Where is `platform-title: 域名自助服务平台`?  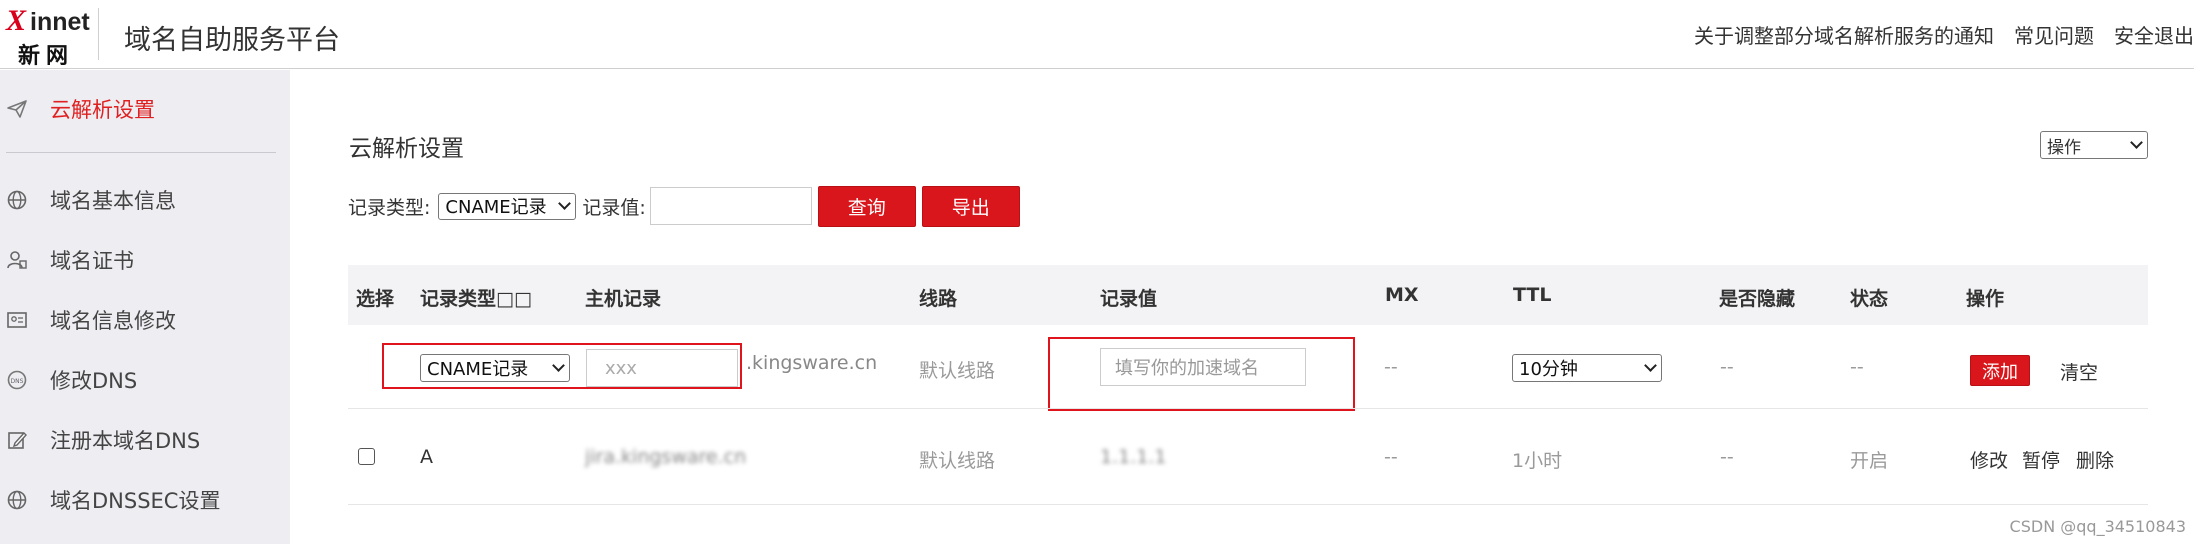 platform-title: 域名自助服务平台 is located at coordinates (232, 40).